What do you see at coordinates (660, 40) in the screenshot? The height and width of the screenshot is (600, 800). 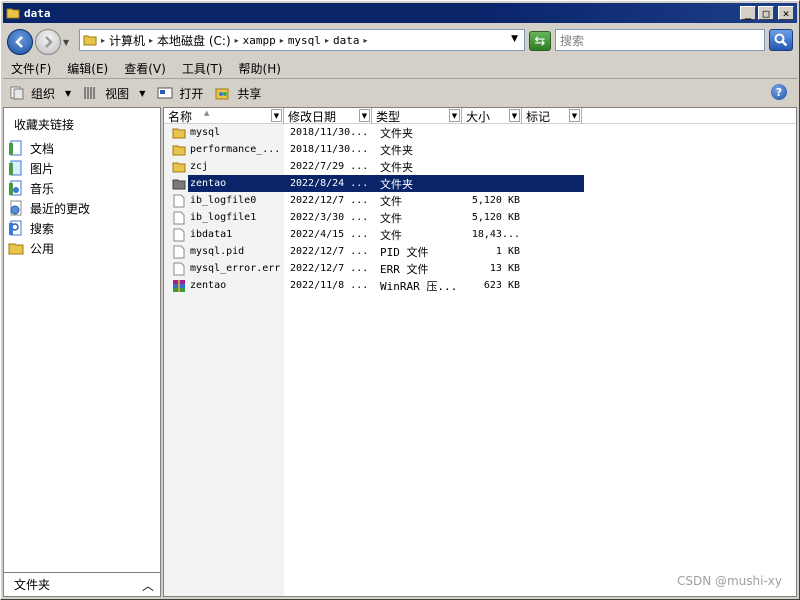 I see `search-input: 搜索` at bounding box center [660, 40].